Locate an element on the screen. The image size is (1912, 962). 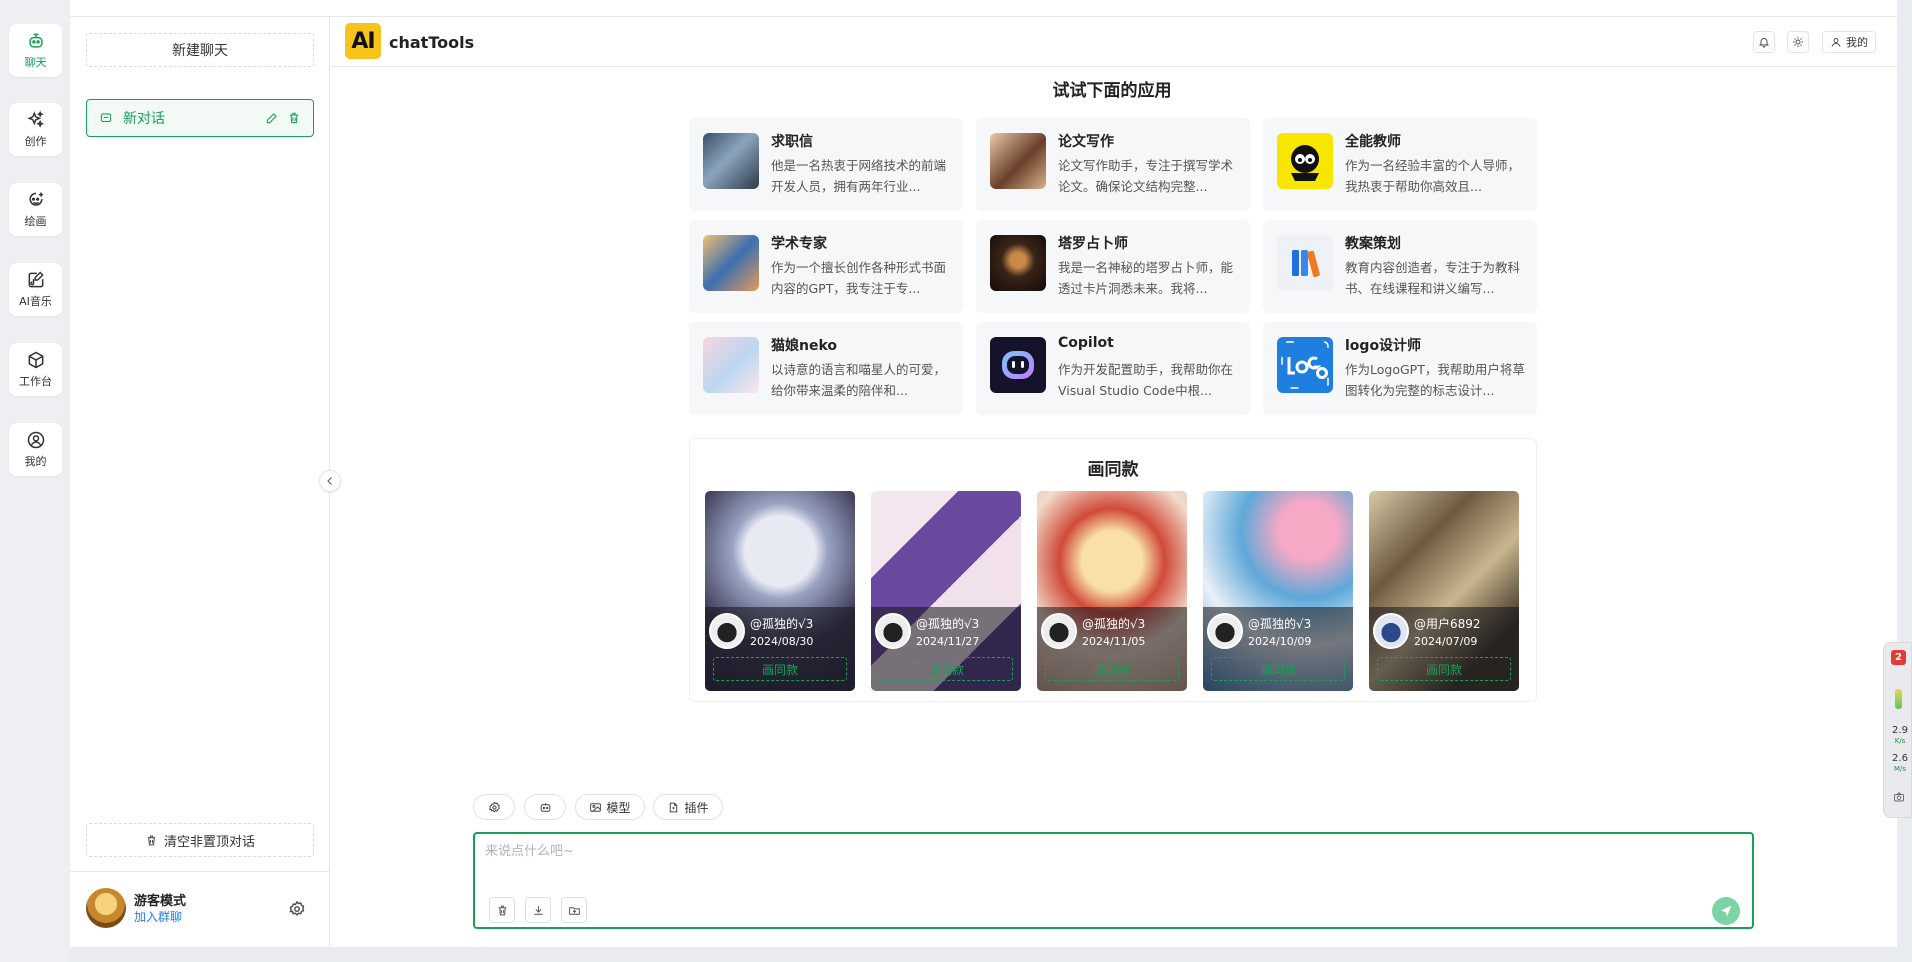
message-icon is located at coordinates (106, 118).